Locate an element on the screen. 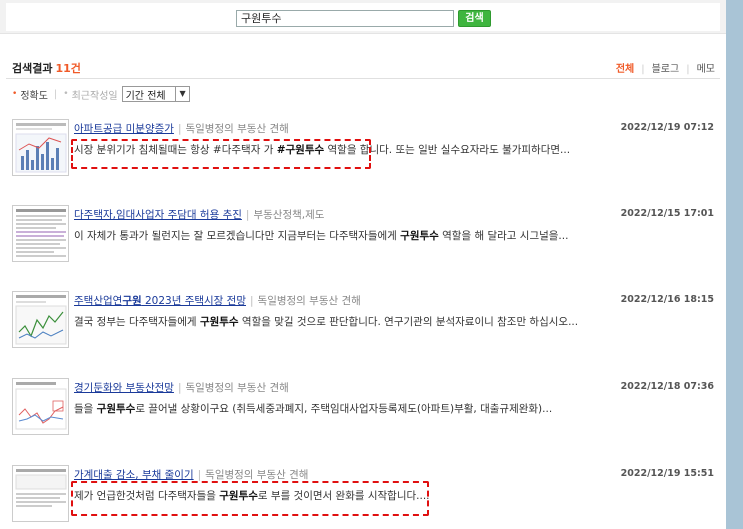  filter-tabs: 전체 | 블로그 | 메모 is located at coordinates (665, 69).